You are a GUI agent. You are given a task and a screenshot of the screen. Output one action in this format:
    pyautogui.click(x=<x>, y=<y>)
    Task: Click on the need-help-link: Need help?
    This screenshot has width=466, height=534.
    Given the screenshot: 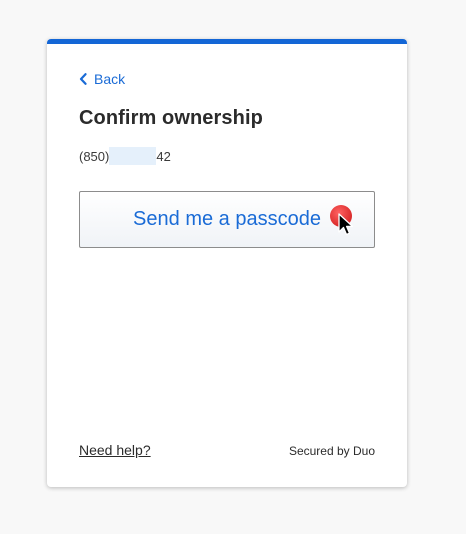 What is the action you would take?
    pyautogui.click(x=115, y=450)
    